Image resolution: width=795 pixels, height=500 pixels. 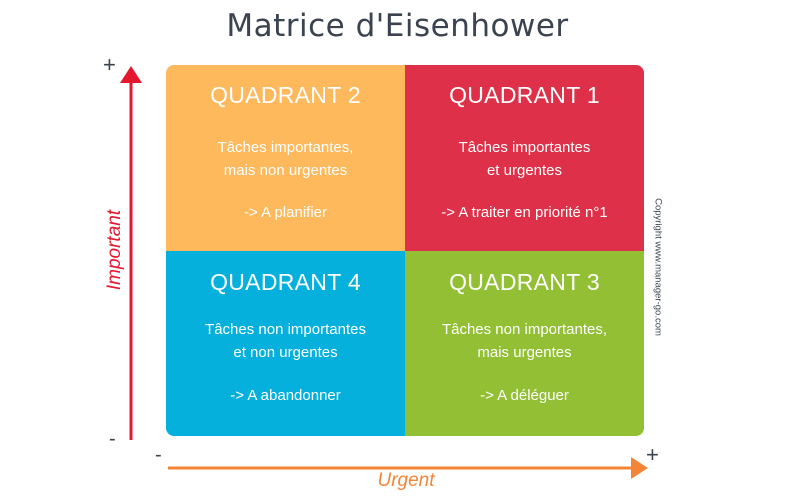 What do you see at coordinates (658, 267) in the screenshot?
I see `copyright-notice: Copyright www.manager-go.com` at bounding box center [658, 267].